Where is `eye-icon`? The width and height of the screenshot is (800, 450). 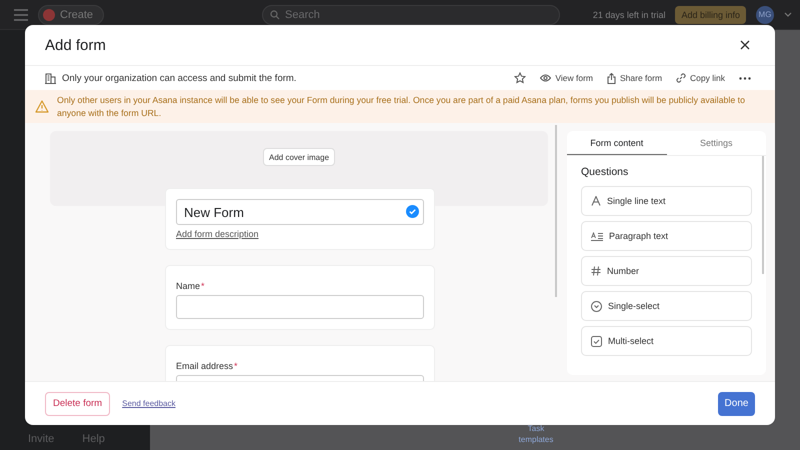 eye-icon is located at coordinates (546, 78).